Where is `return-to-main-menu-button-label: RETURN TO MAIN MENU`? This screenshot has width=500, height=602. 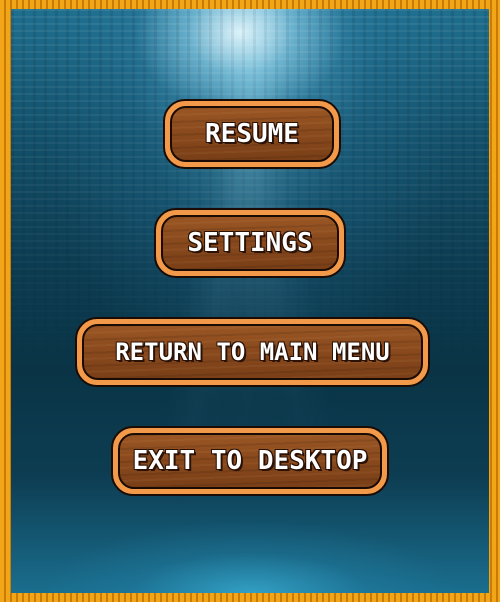
return-to-main-menu-button-label: RETURN TO MAIN MENU is located at coordinates (252, 352).